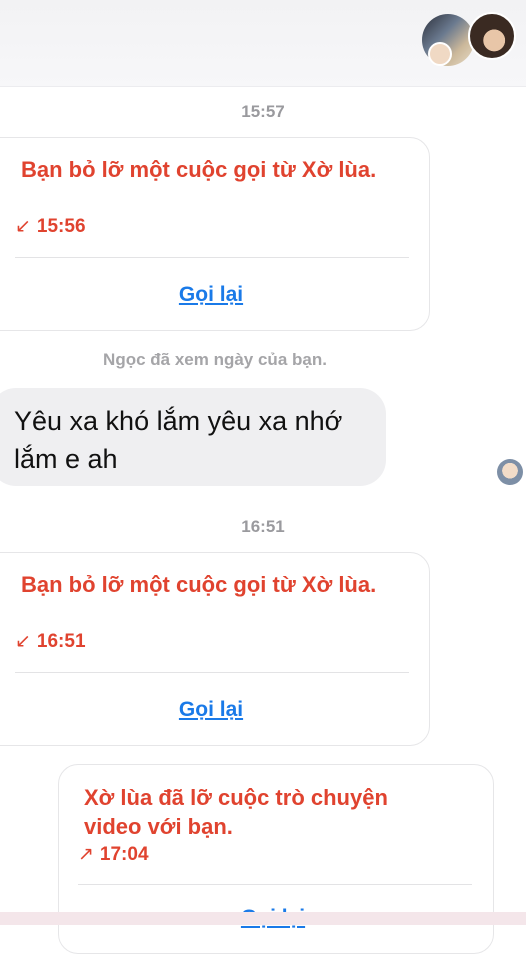 The image size is (526, 954). I want to click on call-time-value: 16:51, so click(61, 641).